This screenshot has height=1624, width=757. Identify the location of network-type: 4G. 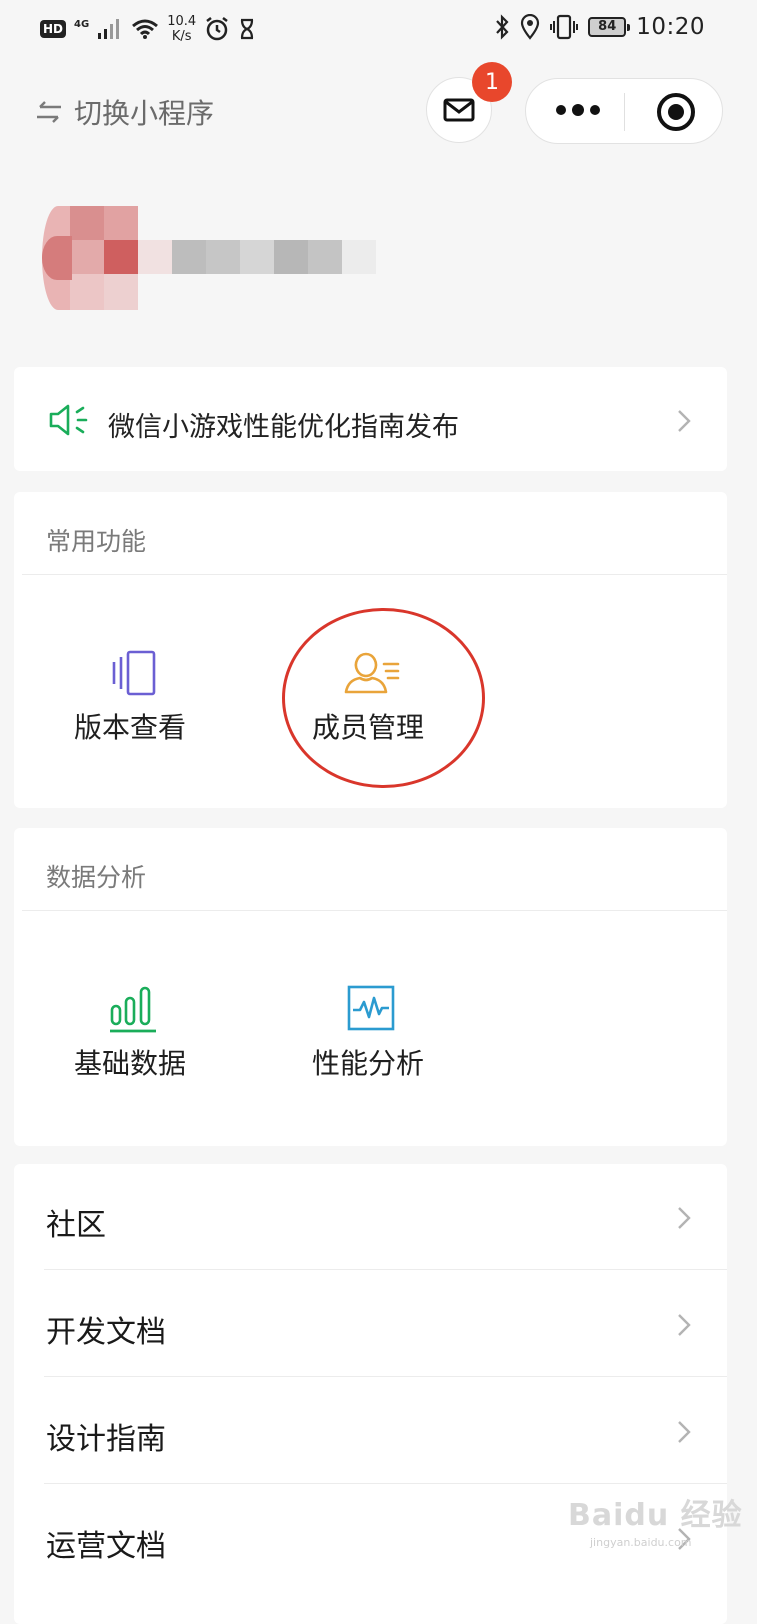
(82, 24).